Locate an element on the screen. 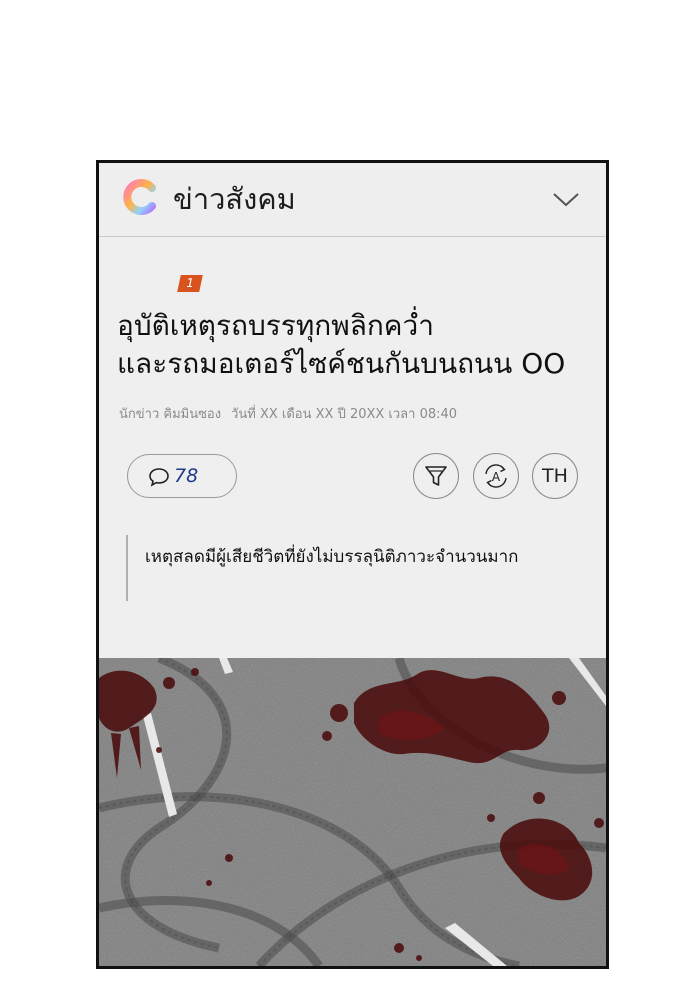  section-title: ข่าวสังคม is located at coordinates (234, 199).